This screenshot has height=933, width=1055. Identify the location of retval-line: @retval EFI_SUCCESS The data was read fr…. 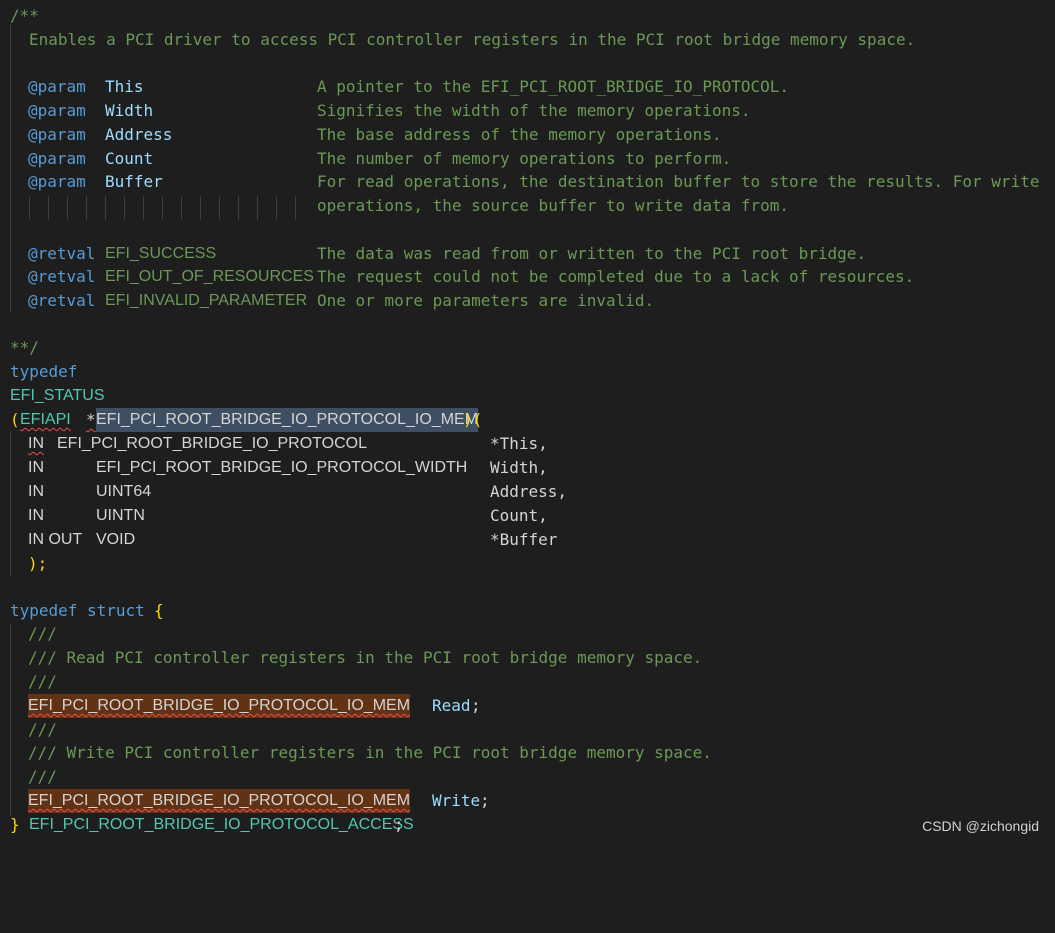
(438, 254).